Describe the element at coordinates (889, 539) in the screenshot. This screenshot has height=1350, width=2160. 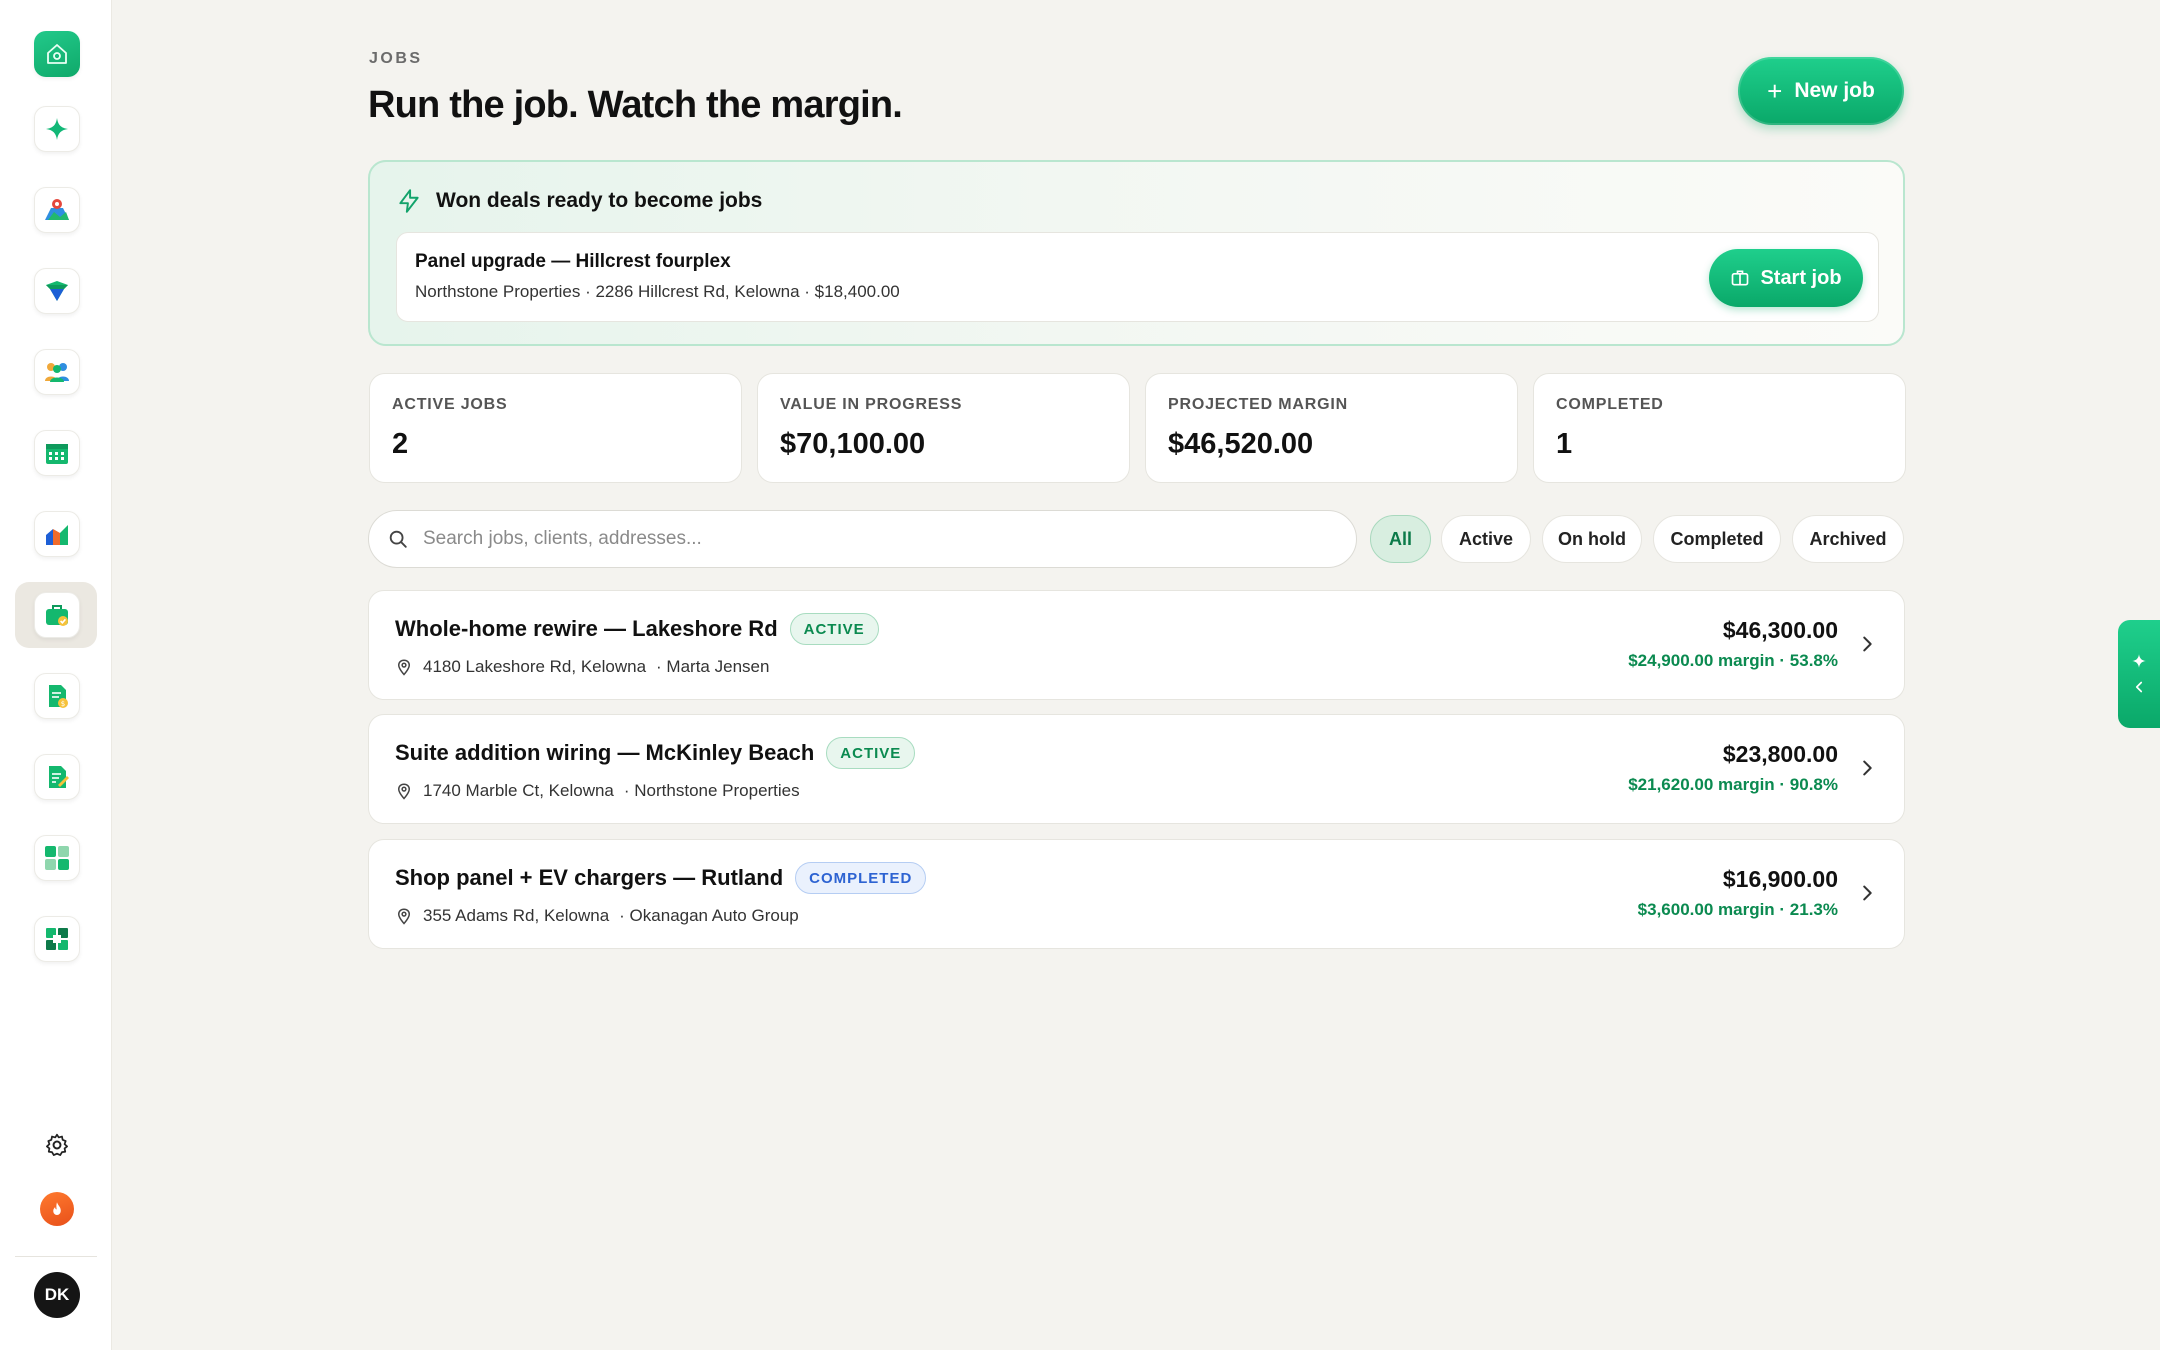
I see `search-input` at that location.